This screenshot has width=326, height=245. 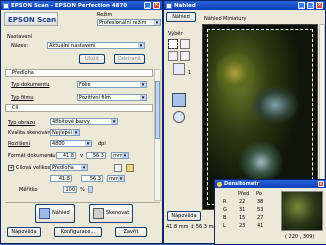 I want to click on densitometer-title: Densitometr, so click(x=242, y=184).